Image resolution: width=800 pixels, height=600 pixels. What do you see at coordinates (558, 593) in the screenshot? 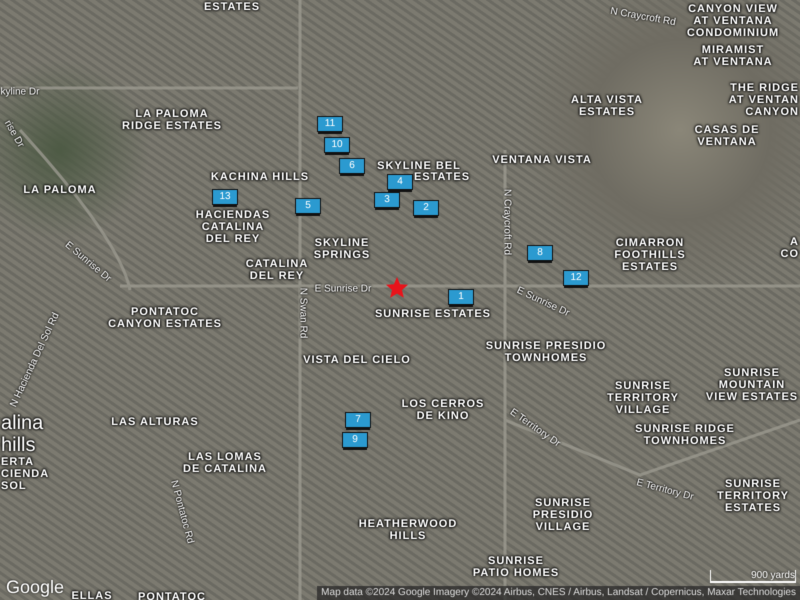
I see `map-attribution: Map data ©2024 Google Imagery ©2024 Airbus, CNES / Airbus, Landsat / Copernicus, Maxar Technologies` at bounding box center [558, 593].